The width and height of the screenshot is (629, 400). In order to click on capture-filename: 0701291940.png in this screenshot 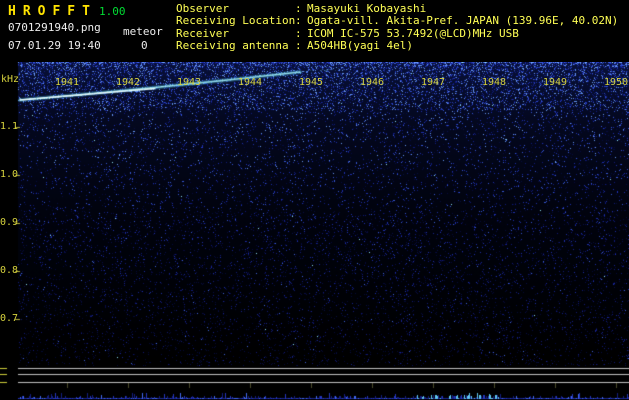, I will do `click(54, 27)`.